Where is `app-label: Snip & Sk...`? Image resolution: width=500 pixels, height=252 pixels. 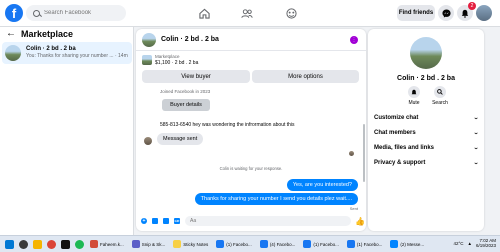
app-label: Snip & Sk... is located at coordinates (153, 244).